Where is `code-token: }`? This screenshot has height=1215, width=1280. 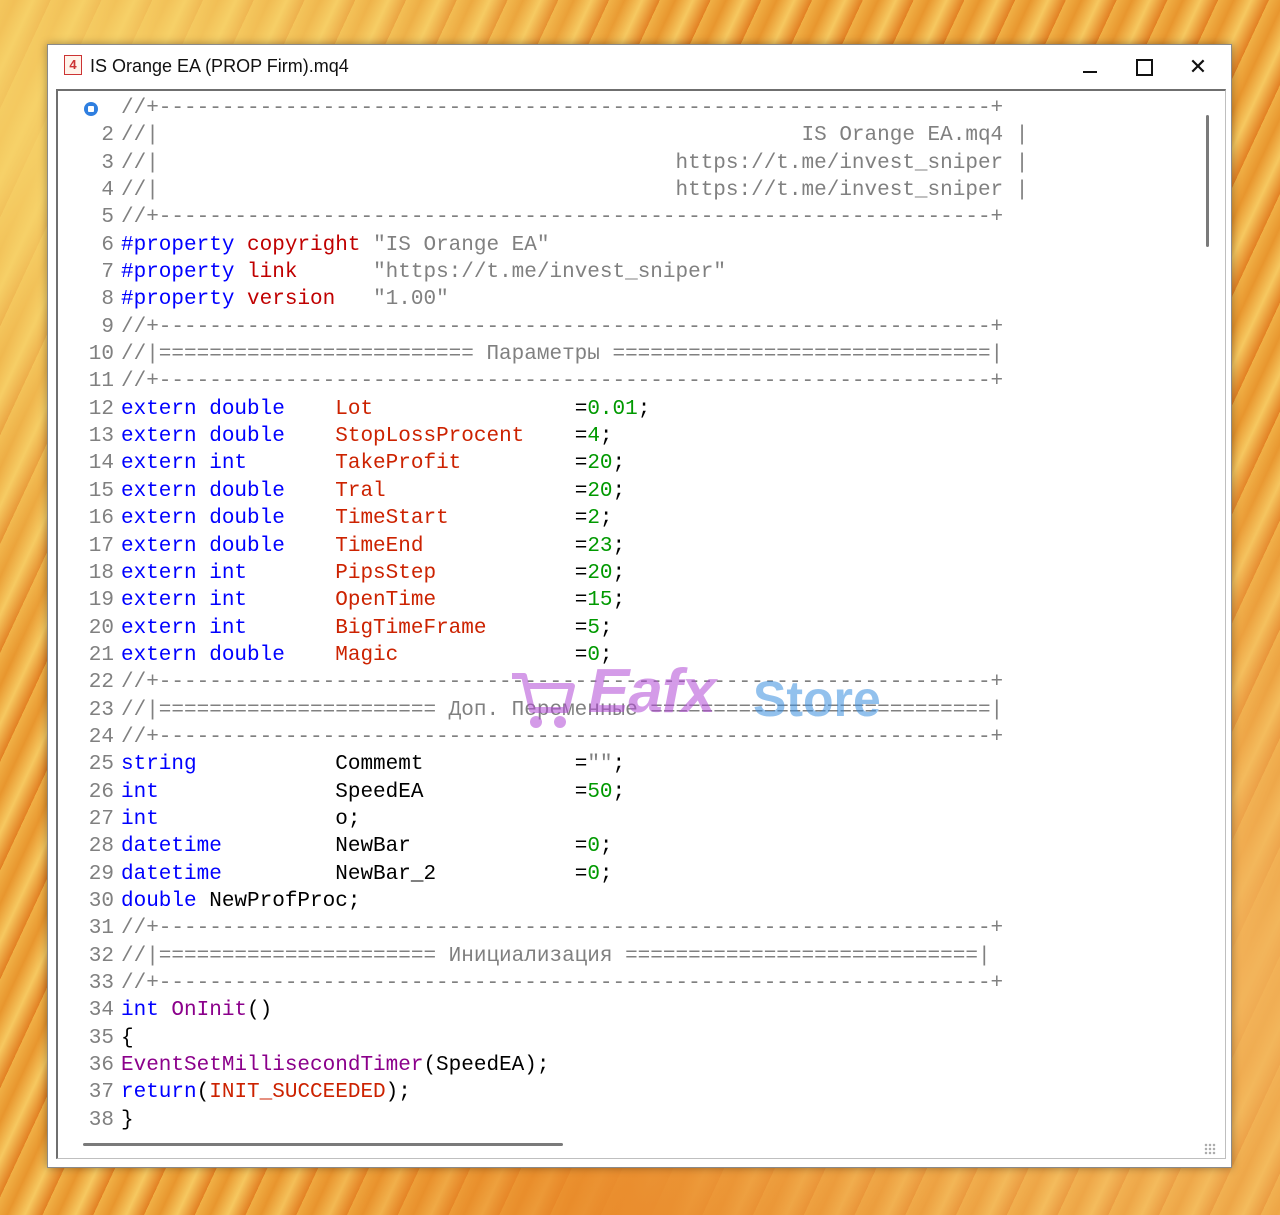
code-token: } is located at coordinates (127, 1120).